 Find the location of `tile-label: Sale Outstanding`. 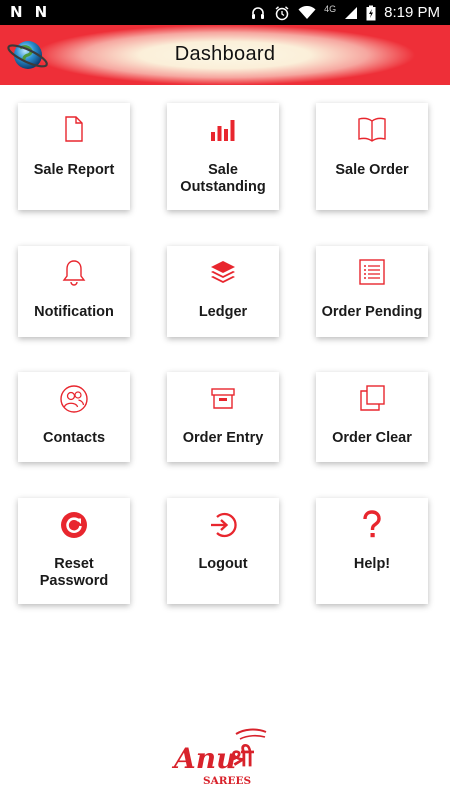

tile-label: Sale Outstanding is located at coordinates (223, 178).